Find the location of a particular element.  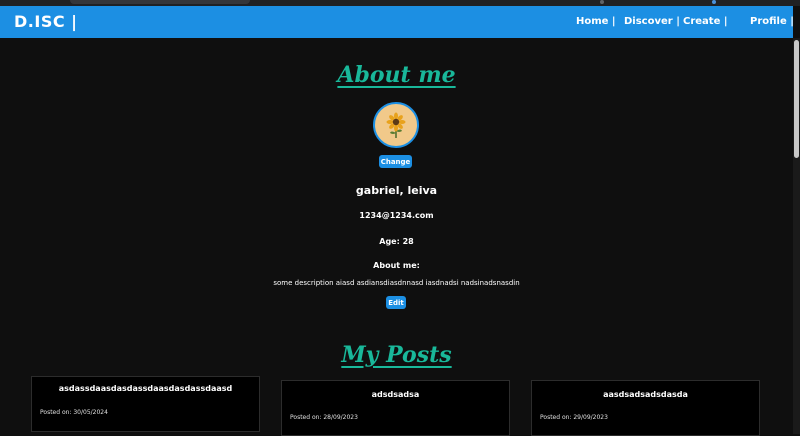

edit-profile-button: Edit is located at coordinates (396, 302).